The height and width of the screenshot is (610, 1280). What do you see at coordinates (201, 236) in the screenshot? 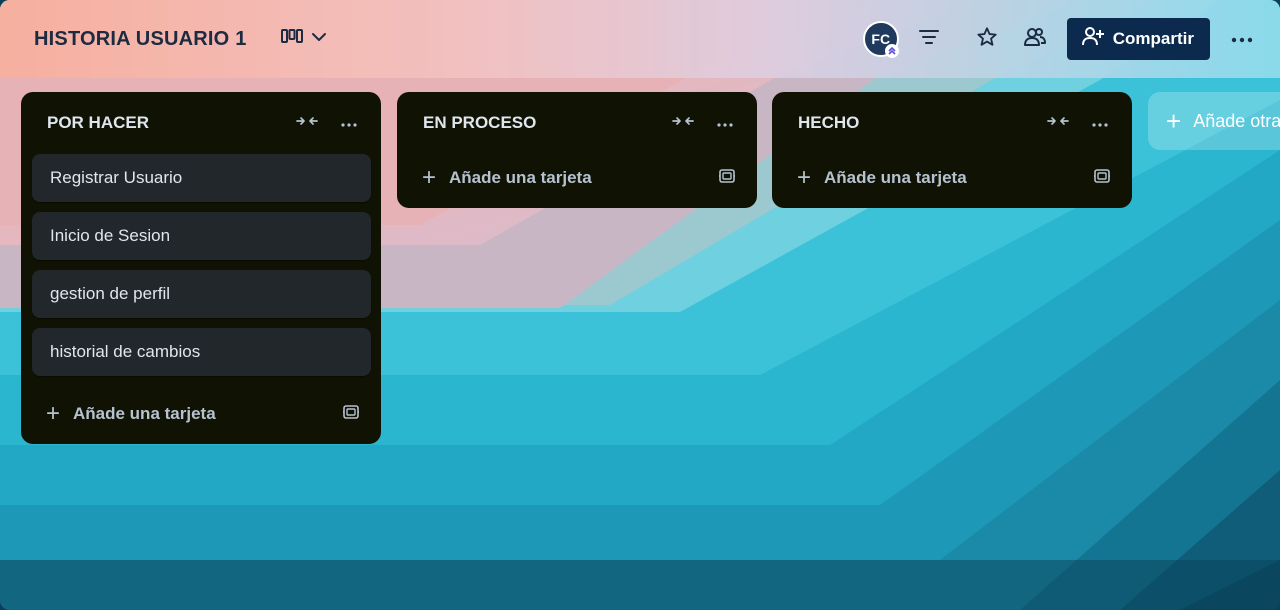
I see `card: Inicio de Sesion` at bounding box center [201, 236].